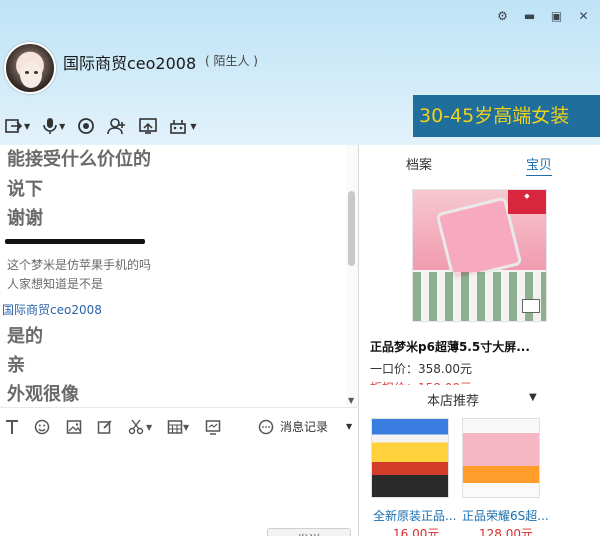 The image size is (600, 536). Describe the element at coordinates (86, 126) in the screenshot. I see `video-call-icon` at that location.